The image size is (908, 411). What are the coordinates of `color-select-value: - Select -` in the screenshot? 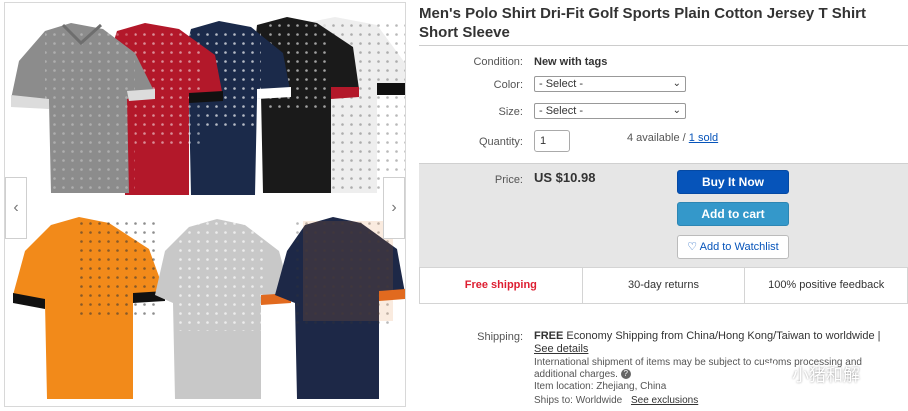 It's located at (561, 84).